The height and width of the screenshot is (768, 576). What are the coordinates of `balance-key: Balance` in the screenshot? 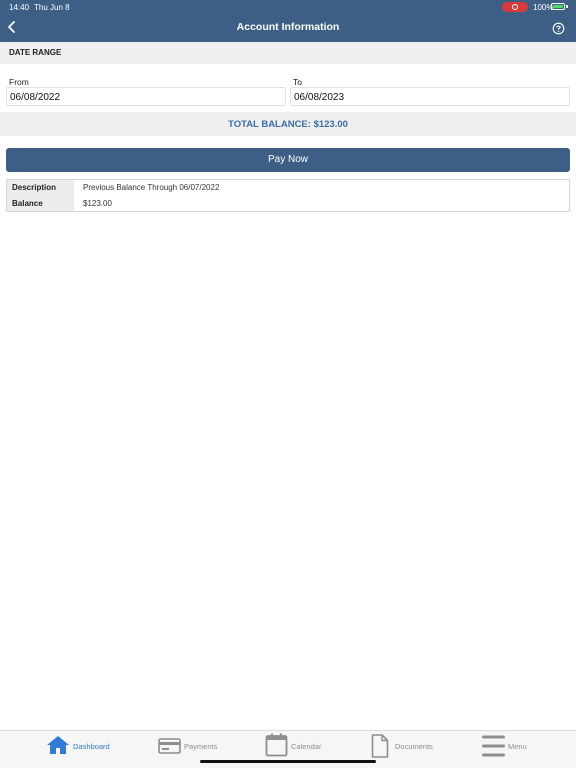 It's located at (40, 203).